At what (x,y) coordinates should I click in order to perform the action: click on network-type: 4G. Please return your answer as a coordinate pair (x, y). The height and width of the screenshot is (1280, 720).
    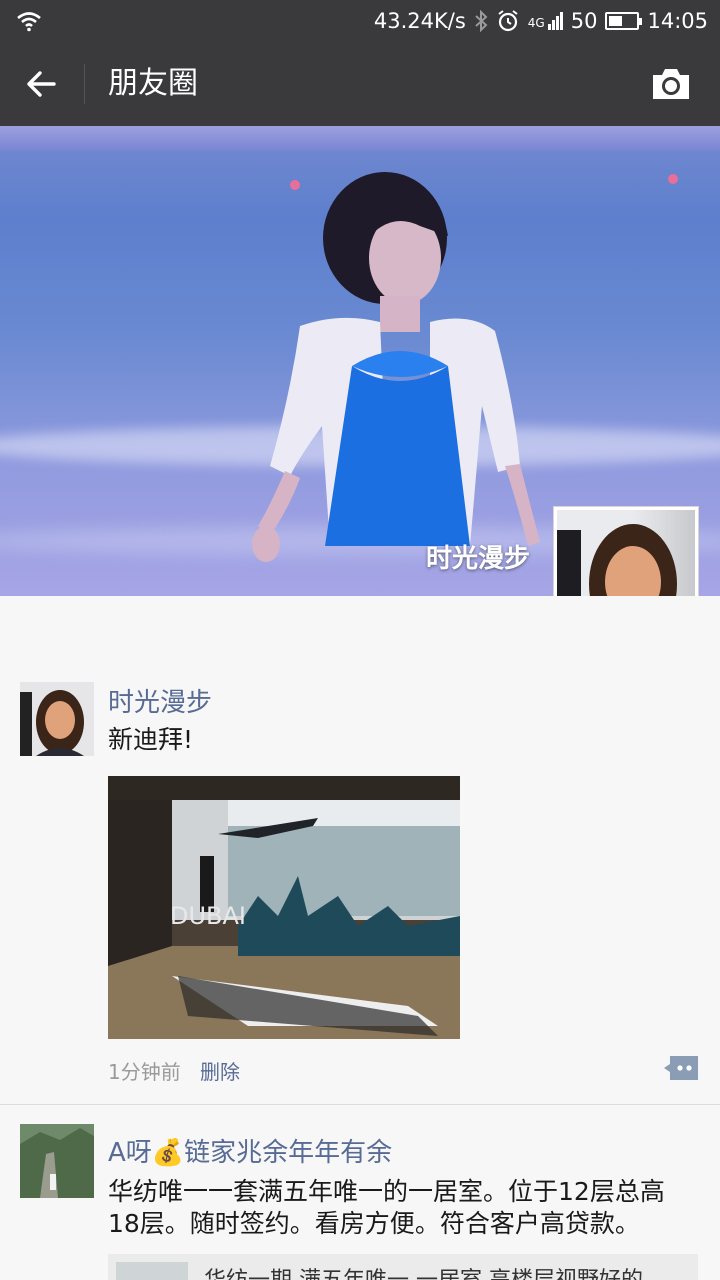
    Looking at the image, I should click on (536, 23).